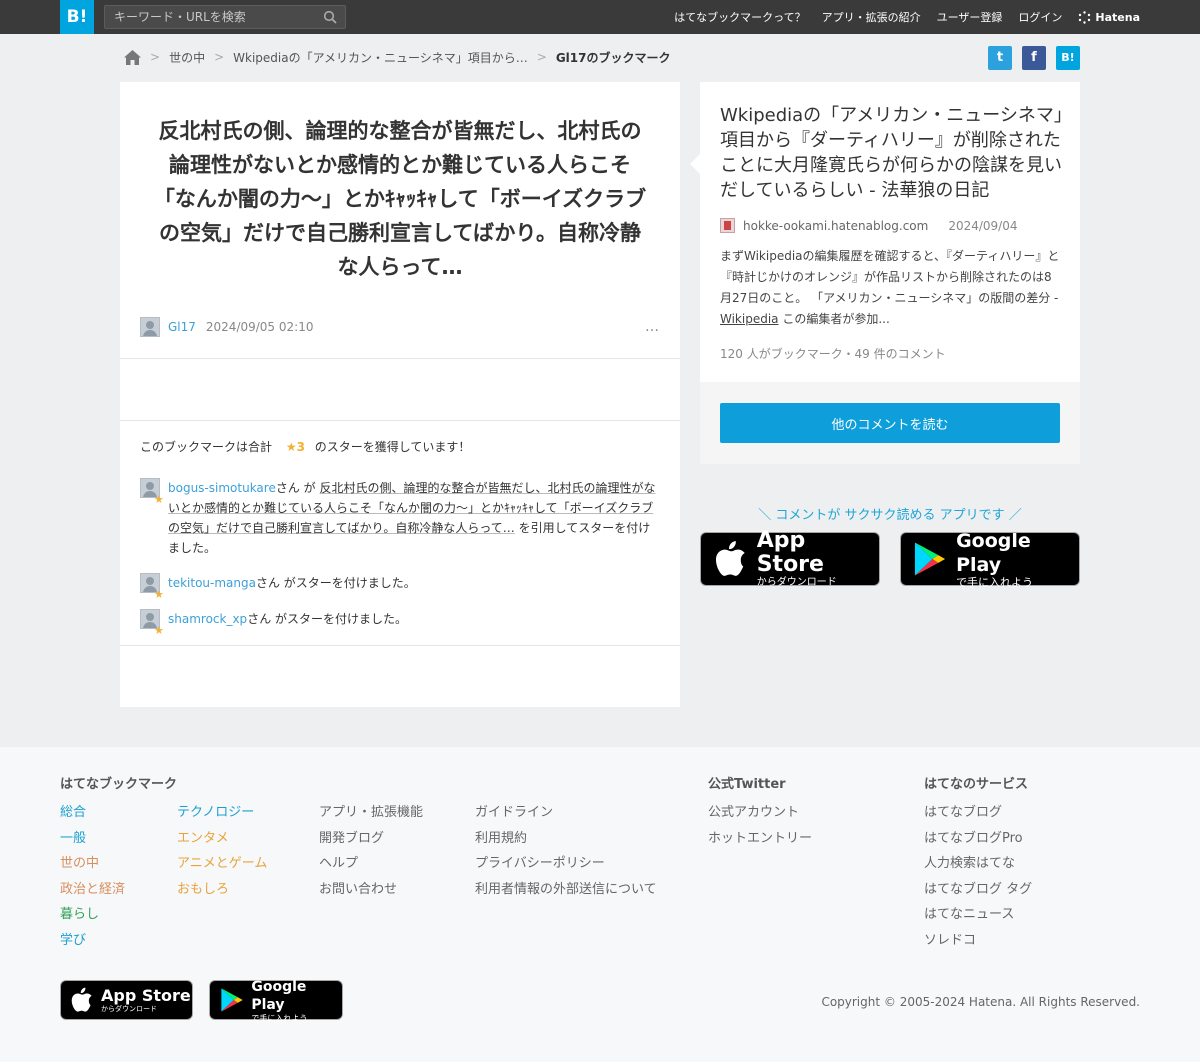 This screenshot has height=1062, width=1200. I want to click on search-input, so click(210, 17).